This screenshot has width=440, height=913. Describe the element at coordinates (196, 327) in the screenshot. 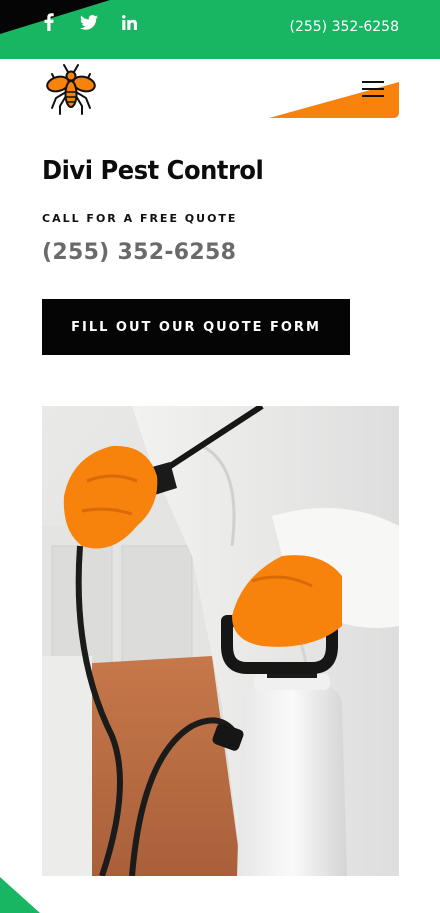

I see `quote-form-button: FILL OUT OUR QUOTE FORM` at that location.